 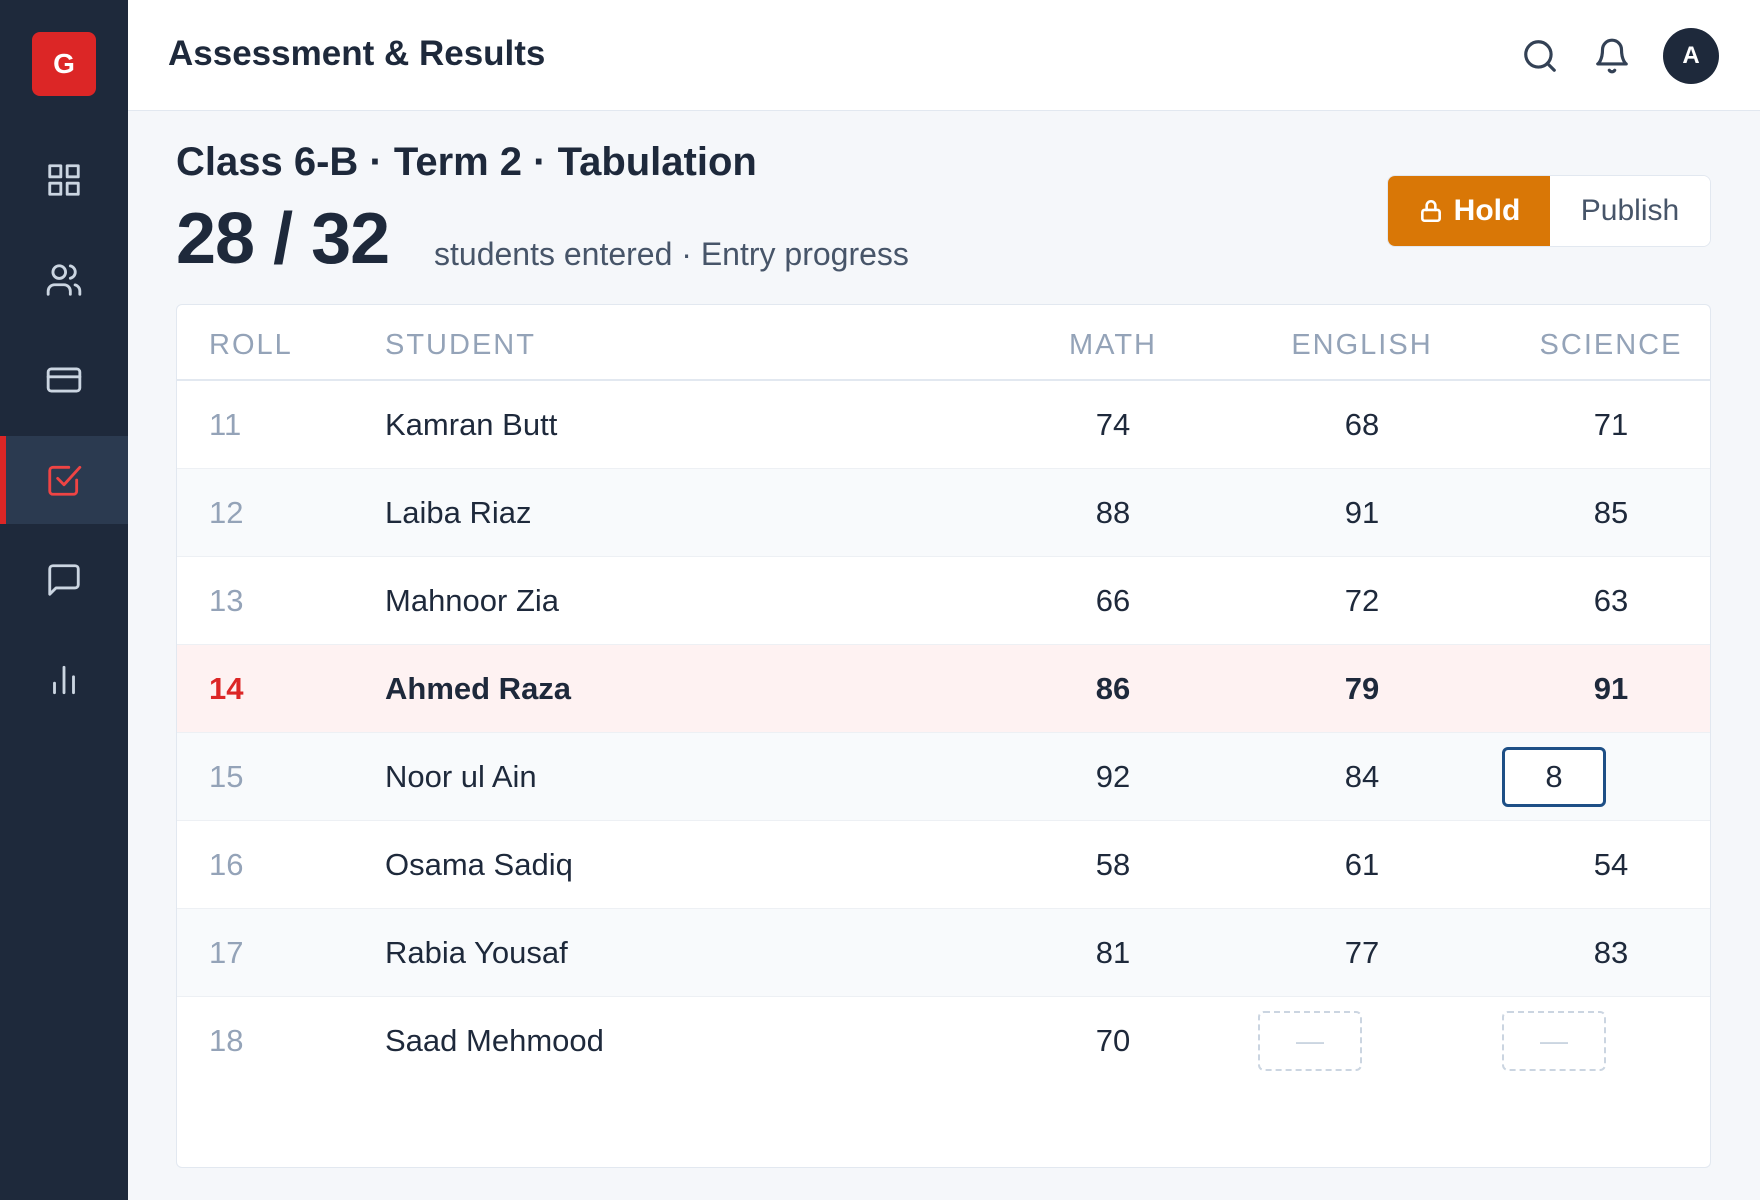 I want to click on sidebar-item-students, so click(x=64, y=280).